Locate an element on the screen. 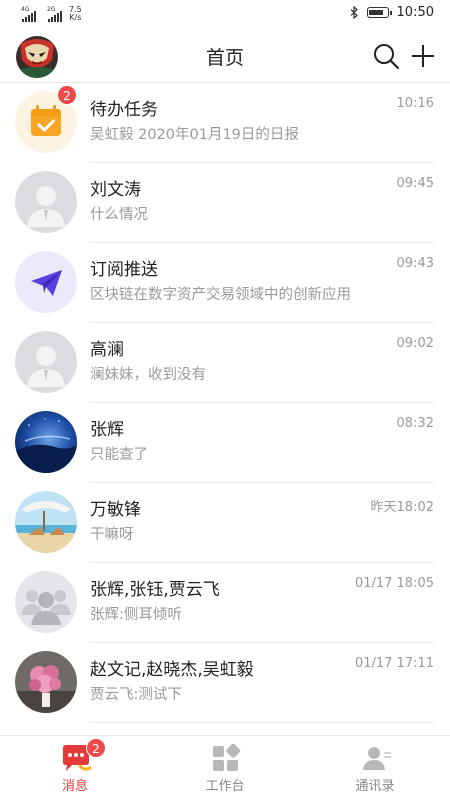  add-icon is located at coordinates (423, 56).